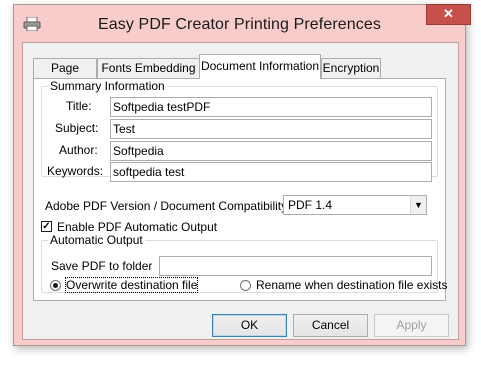 Image resolution: width=481 pixels, height=368 pixels. Describe the element at coordinates (79, 106) in the screenshot. I see `title-label: Title:` at that location.